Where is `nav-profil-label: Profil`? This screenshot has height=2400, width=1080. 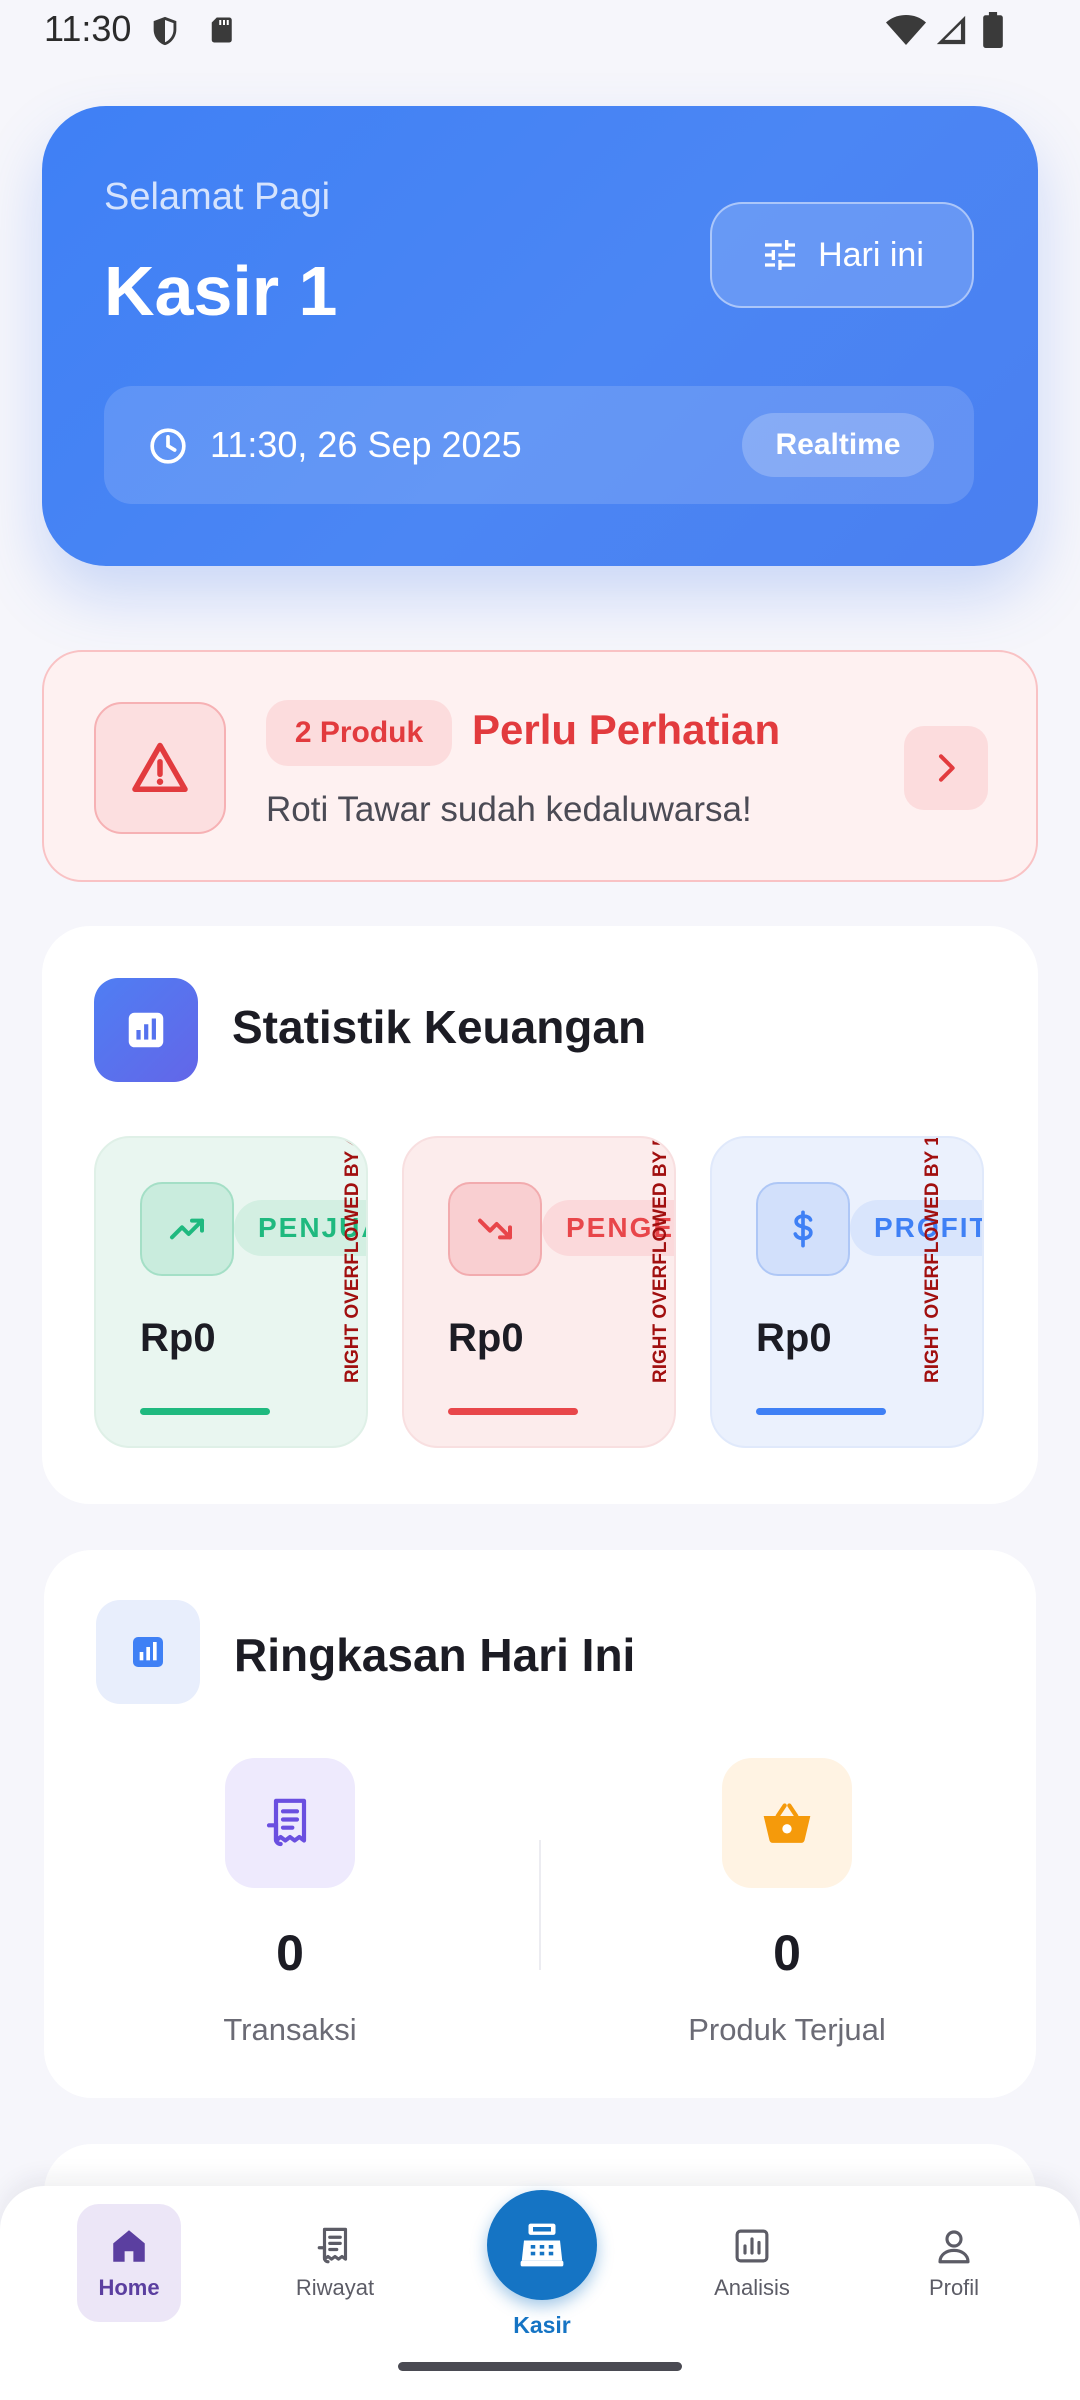 nav-profil-label: Profil is located at coordinates (954, 2287).